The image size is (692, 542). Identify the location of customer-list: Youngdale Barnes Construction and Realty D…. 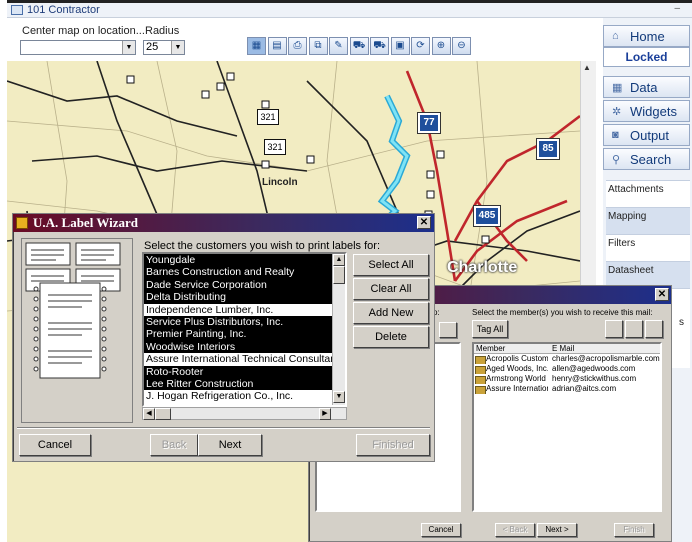
(244, 329).